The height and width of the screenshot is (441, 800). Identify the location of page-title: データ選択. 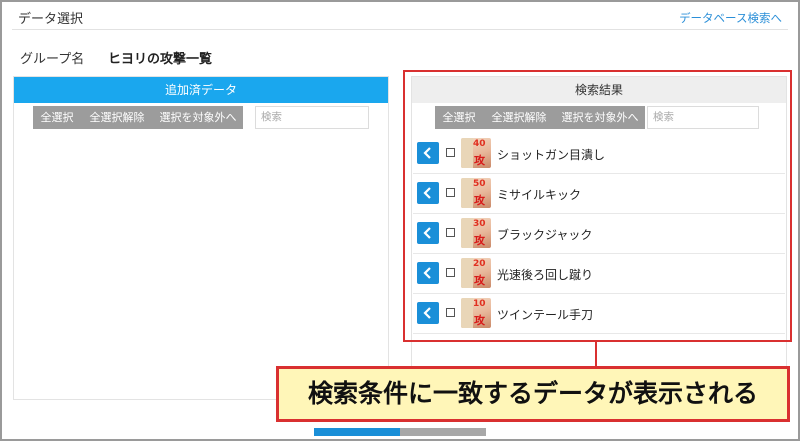
(51, 19).